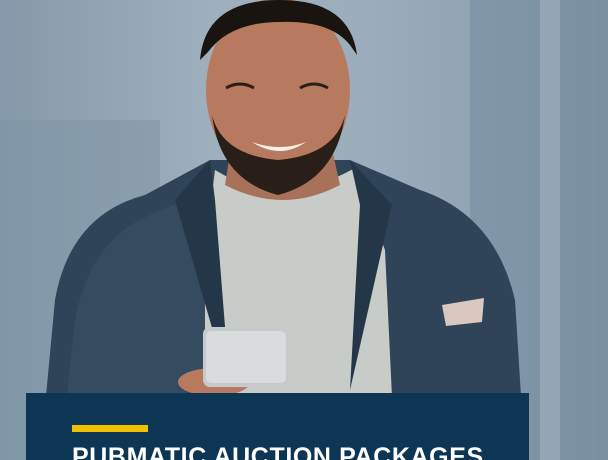 The height and width of the screenshot is (460, 608). Describe the element at coordinates (110, 428) in the screenshot. I see `accent-bar` at that location.